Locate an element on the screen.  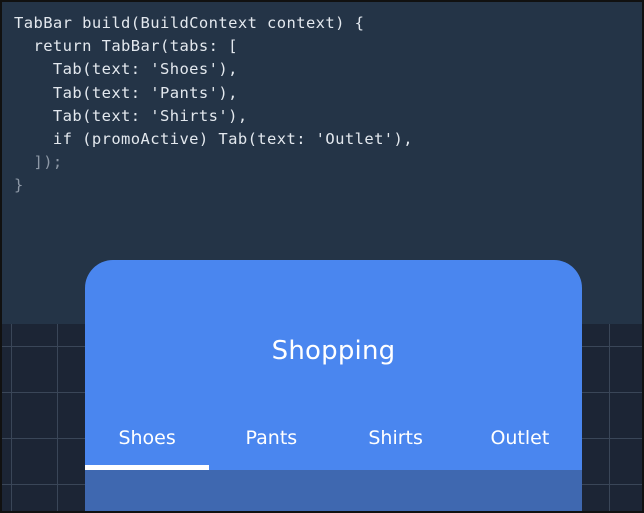
tab-label: Shirts is located at coordinates (395, 438).